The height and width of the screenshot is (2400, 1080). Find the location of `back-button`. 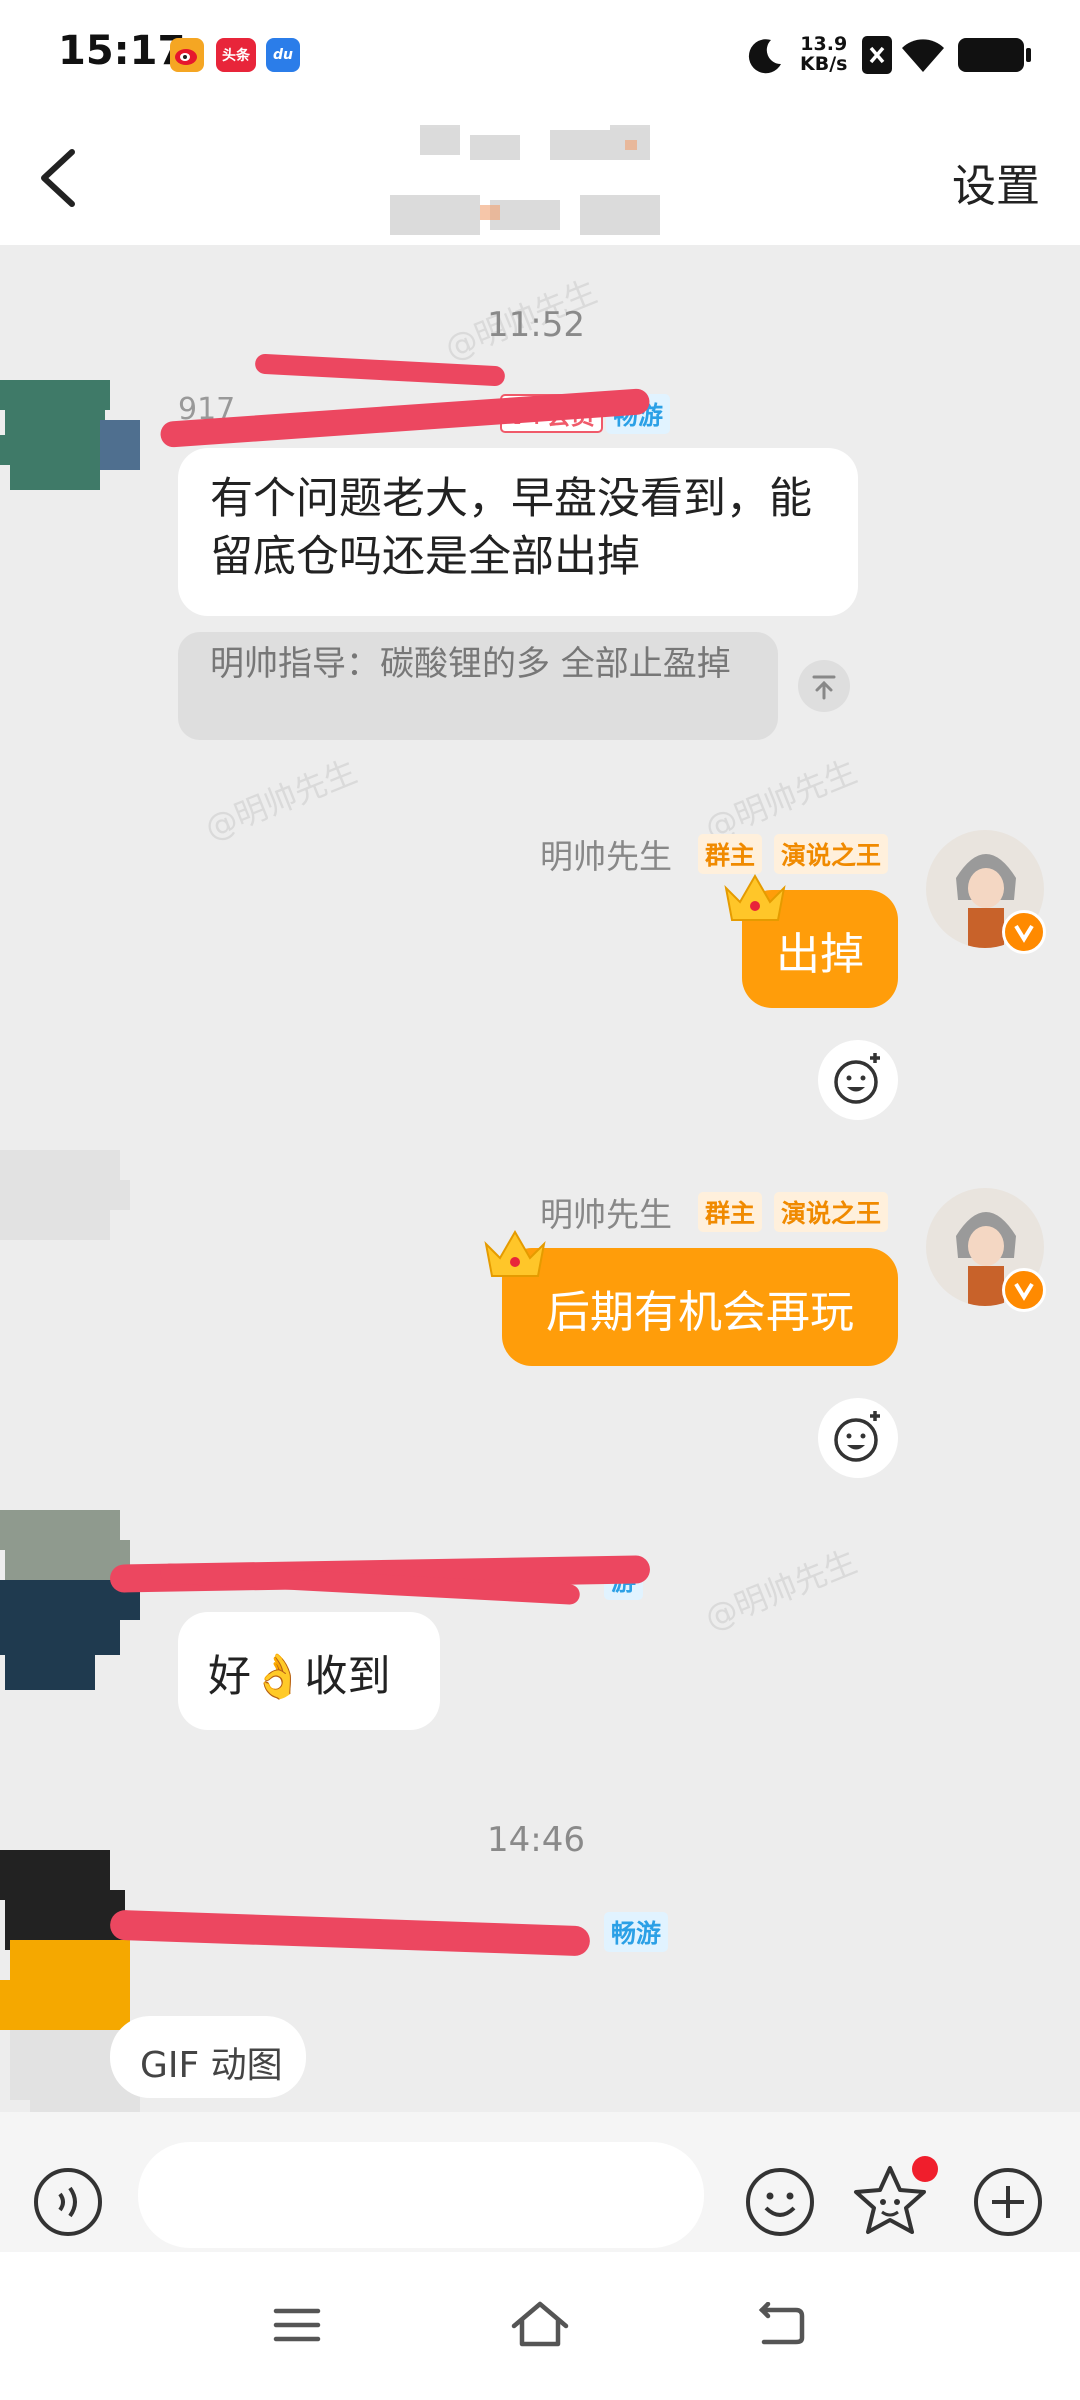

back-button is located at coordinates (61, 180).